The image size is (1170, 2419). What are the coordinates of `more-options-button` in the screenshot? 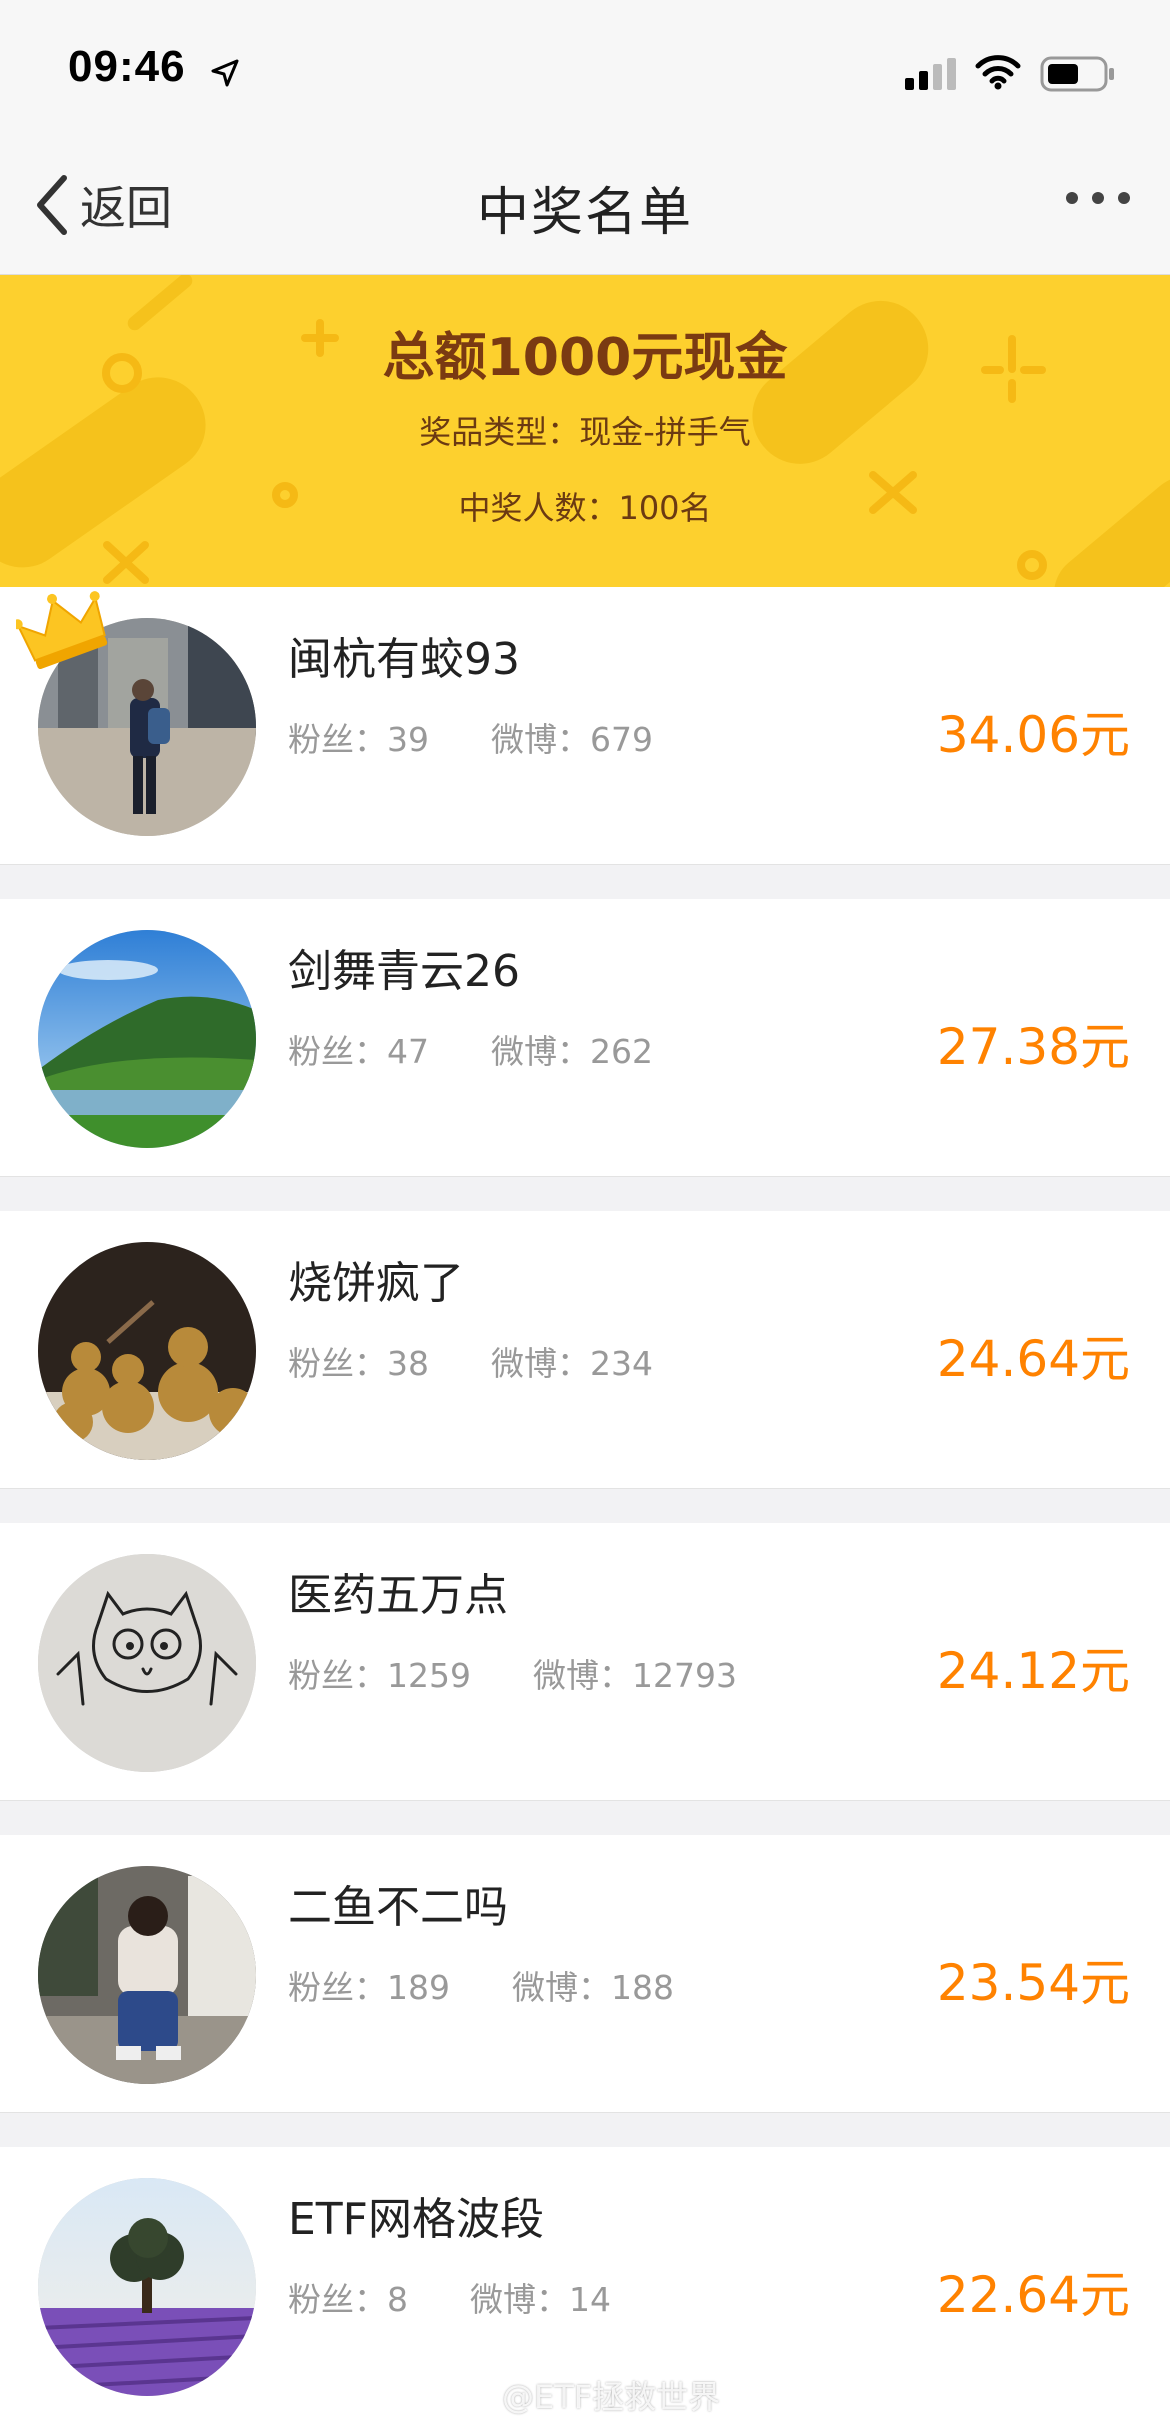 It's located at (1098, 198).